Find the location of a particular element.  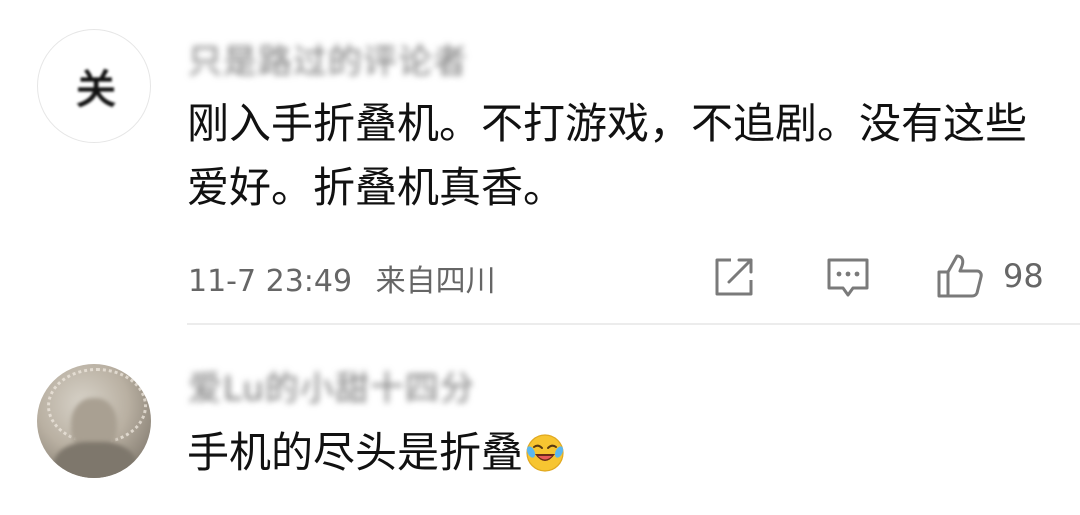

comment-text: 手机的尽头是折叠 is located at coordinates (376, 453).